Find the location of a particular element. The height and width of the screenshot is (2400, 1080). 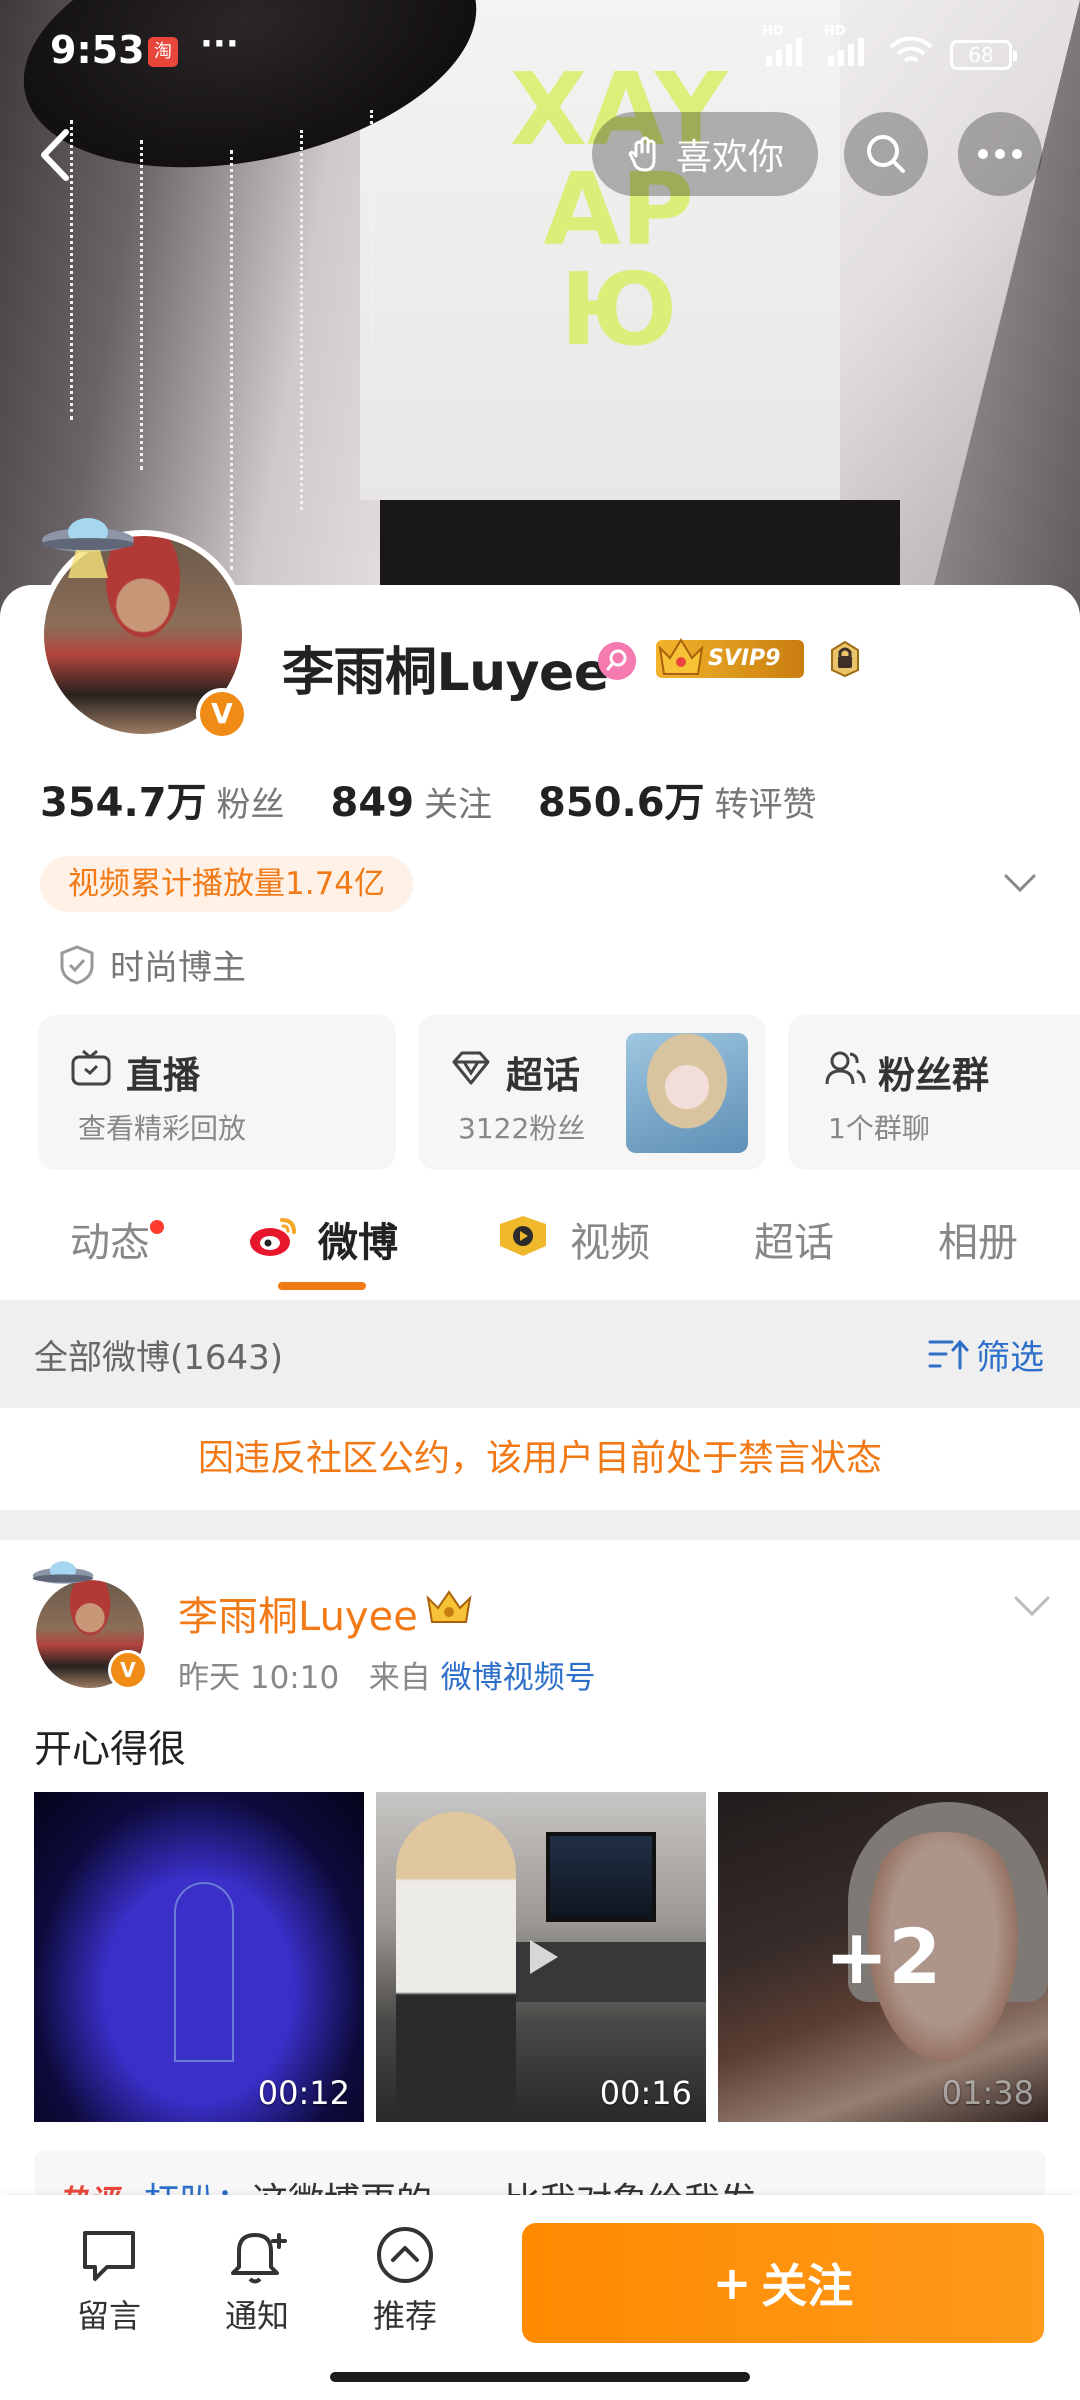

wifi-icon is located at coordinates (911, 49).